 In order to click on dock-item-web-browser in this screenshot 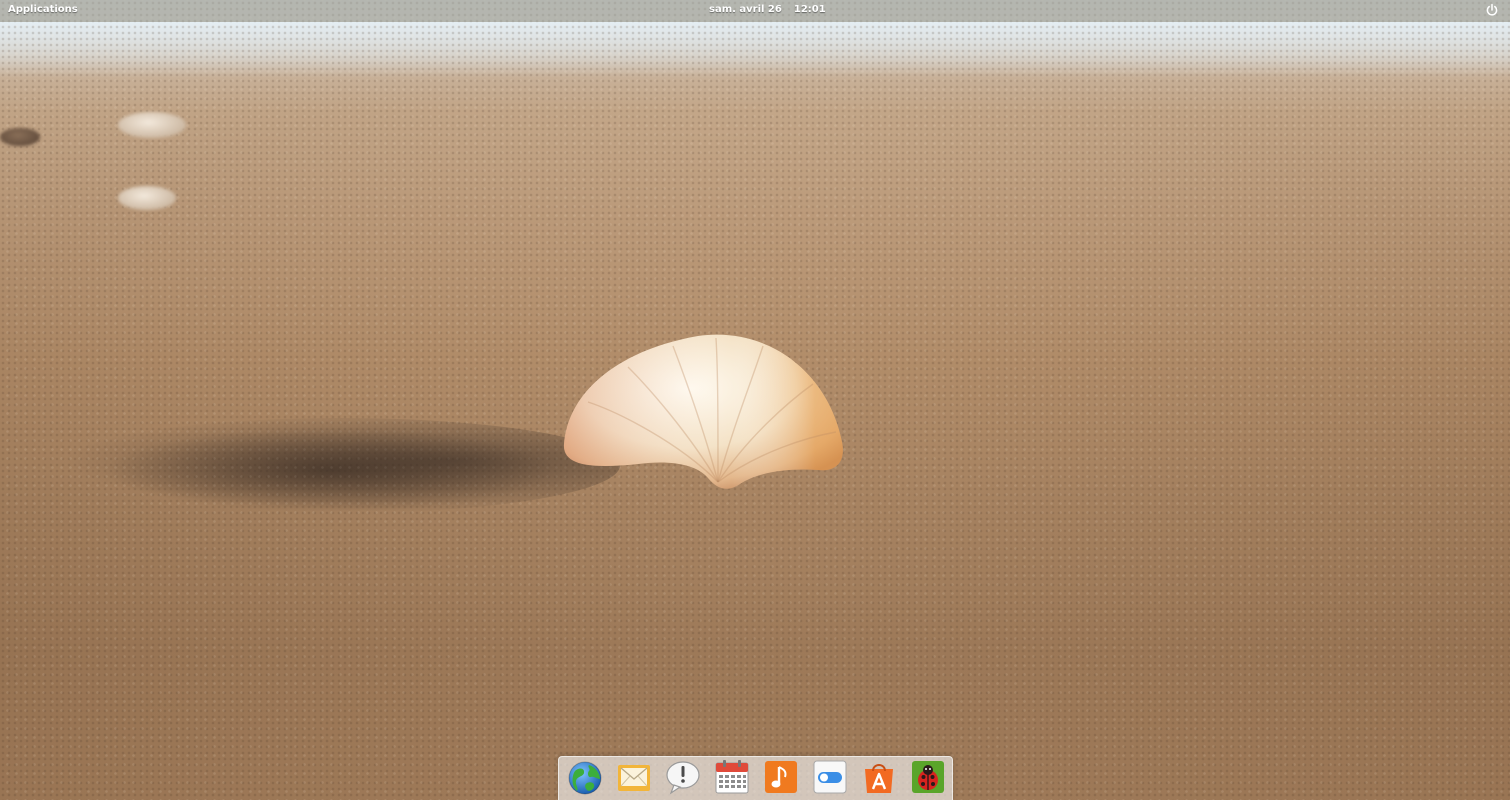, I will do `click(585, 777)`.